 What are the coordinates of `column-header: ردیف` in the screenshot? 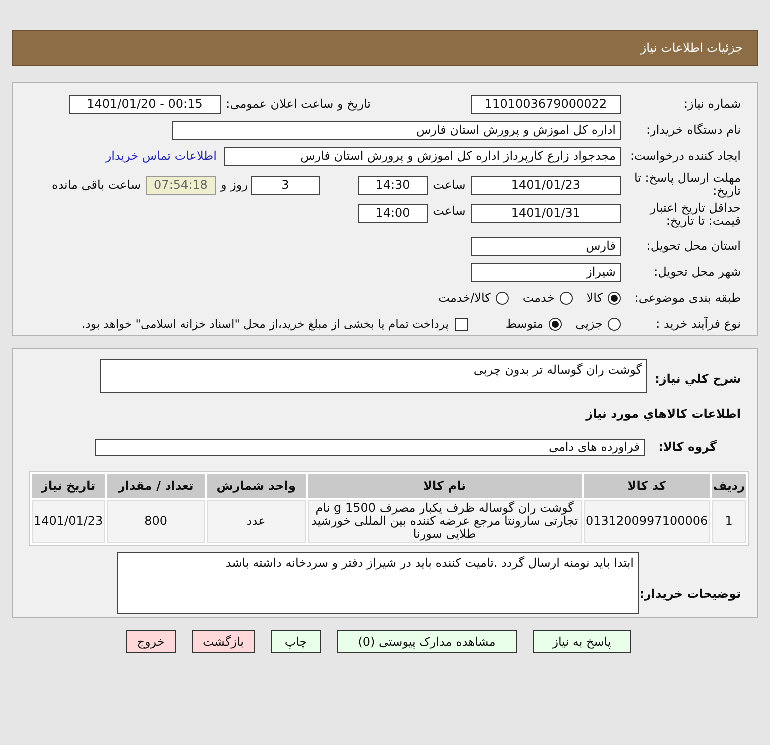 It's located at (729, 486).